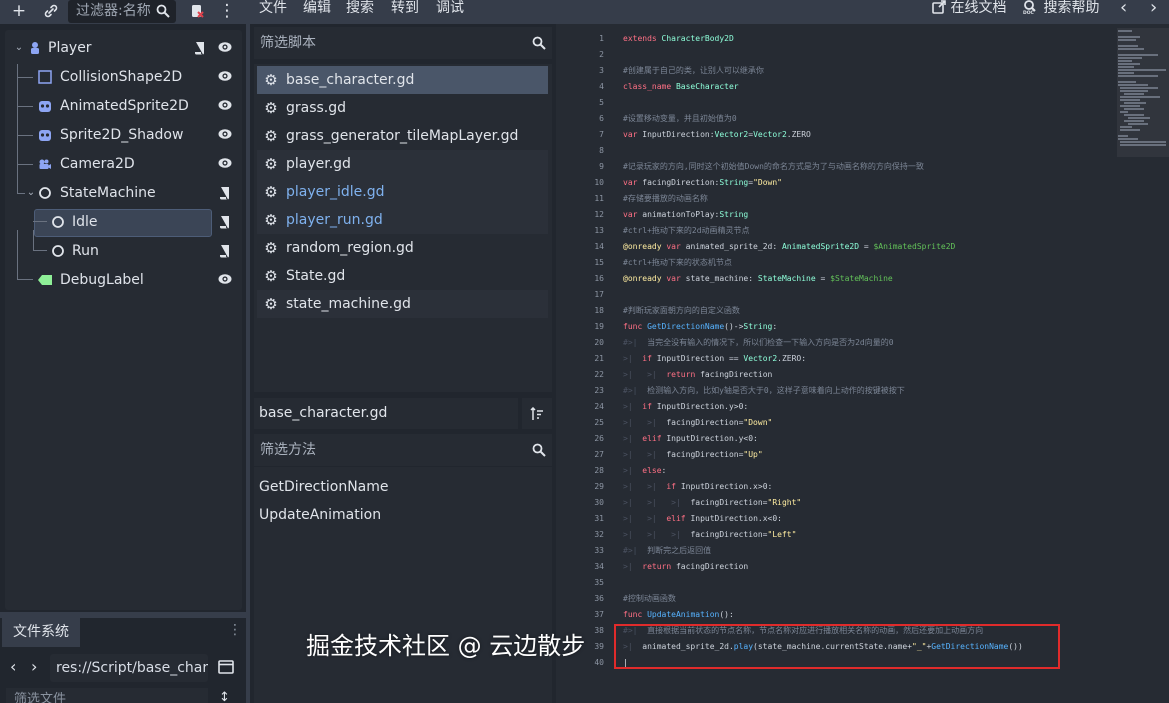 The width and height of the screenshot is (1169, 703). What do you see at coordinates (649, 406) in the screenshot?
I see `code-token: if` at bounding box center [649, 406].